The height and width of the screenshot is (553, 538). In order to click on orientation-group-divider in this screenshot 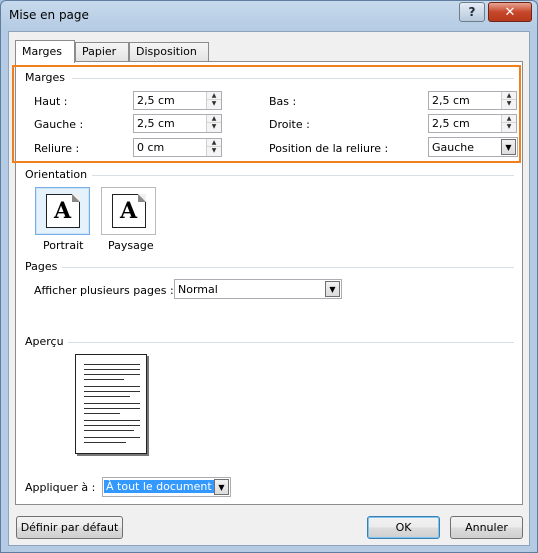, I will do `click(303, 175)`.